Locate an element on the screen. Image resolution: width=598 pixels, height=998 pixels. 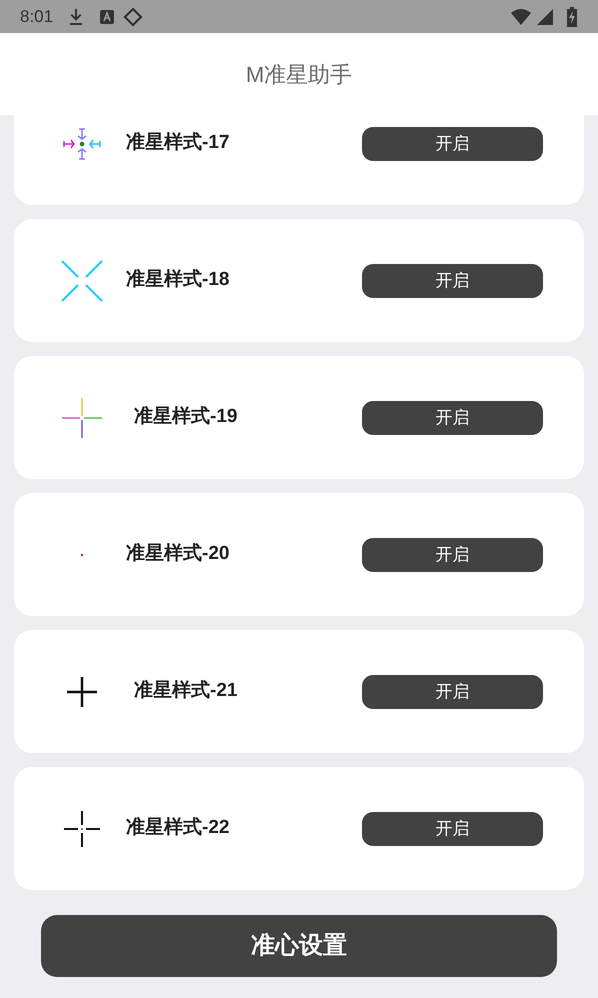
style-label: 准星样式-21 is located at coordinates (186, 691).